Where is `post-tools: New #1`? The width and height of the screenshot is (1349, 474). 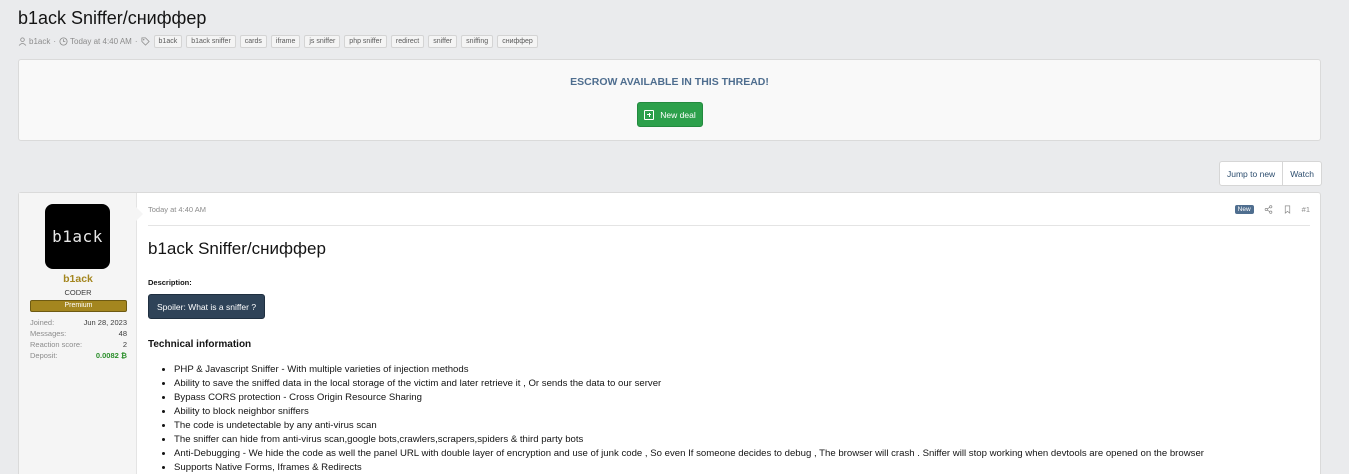 post-tools: New #1 is located at coordinates (1272, 209).